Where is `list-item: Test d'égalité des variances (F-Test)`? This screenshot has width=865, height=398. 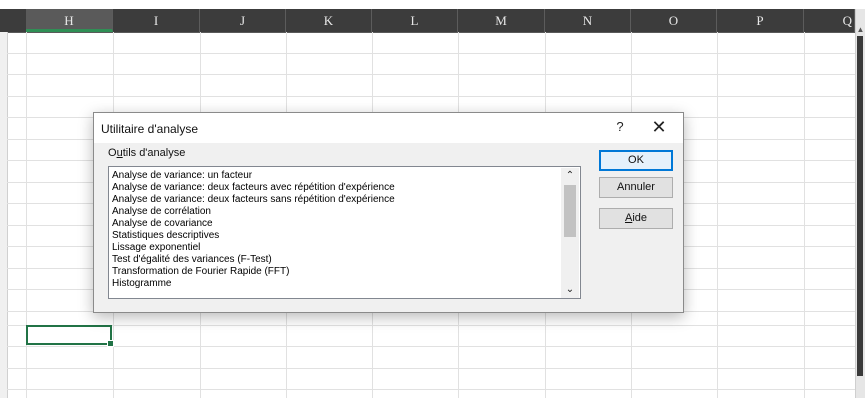
list-item: Test d'égalité des variances (F-Test) is located at coordinates (192, 259).